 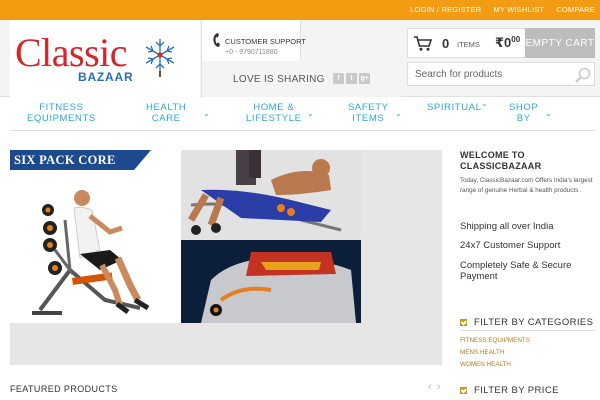 I want to click on nav-item-spiritual: SPIRITUAL, so click(x=454, y=107).